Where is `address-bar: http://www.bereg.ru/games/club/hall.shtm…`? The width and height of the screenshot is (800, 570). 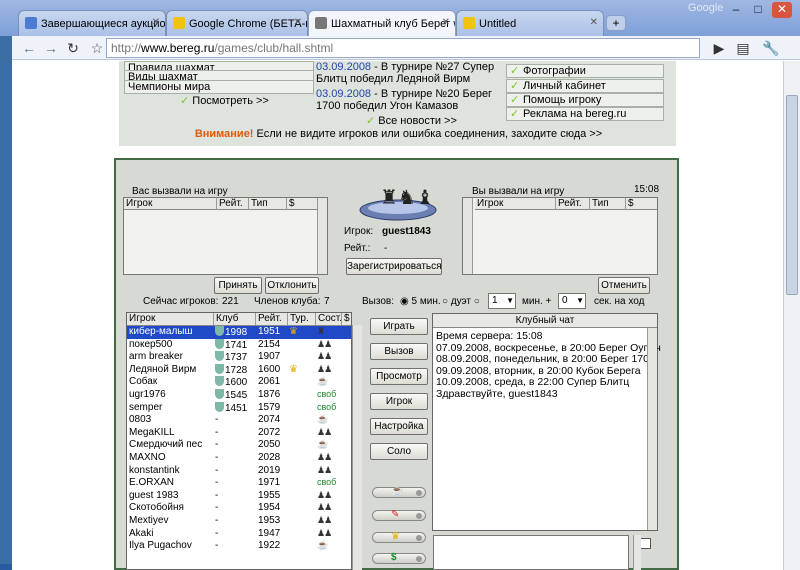
address-bar: http://www.bereg.ru/games/club/hall.shtm… is located at coordinates (403, 48).